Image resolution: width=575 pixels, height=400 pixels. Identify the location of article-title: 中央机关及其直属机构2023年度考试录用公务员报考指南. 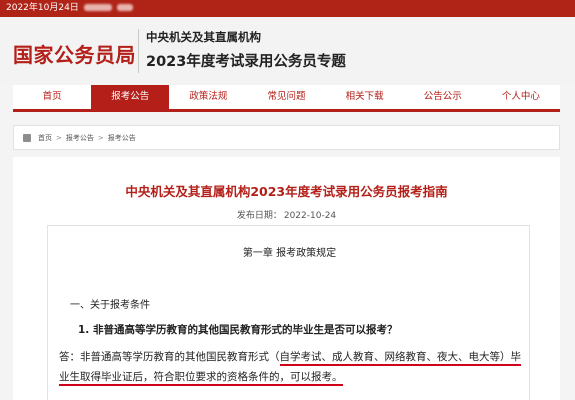
(286, 191).